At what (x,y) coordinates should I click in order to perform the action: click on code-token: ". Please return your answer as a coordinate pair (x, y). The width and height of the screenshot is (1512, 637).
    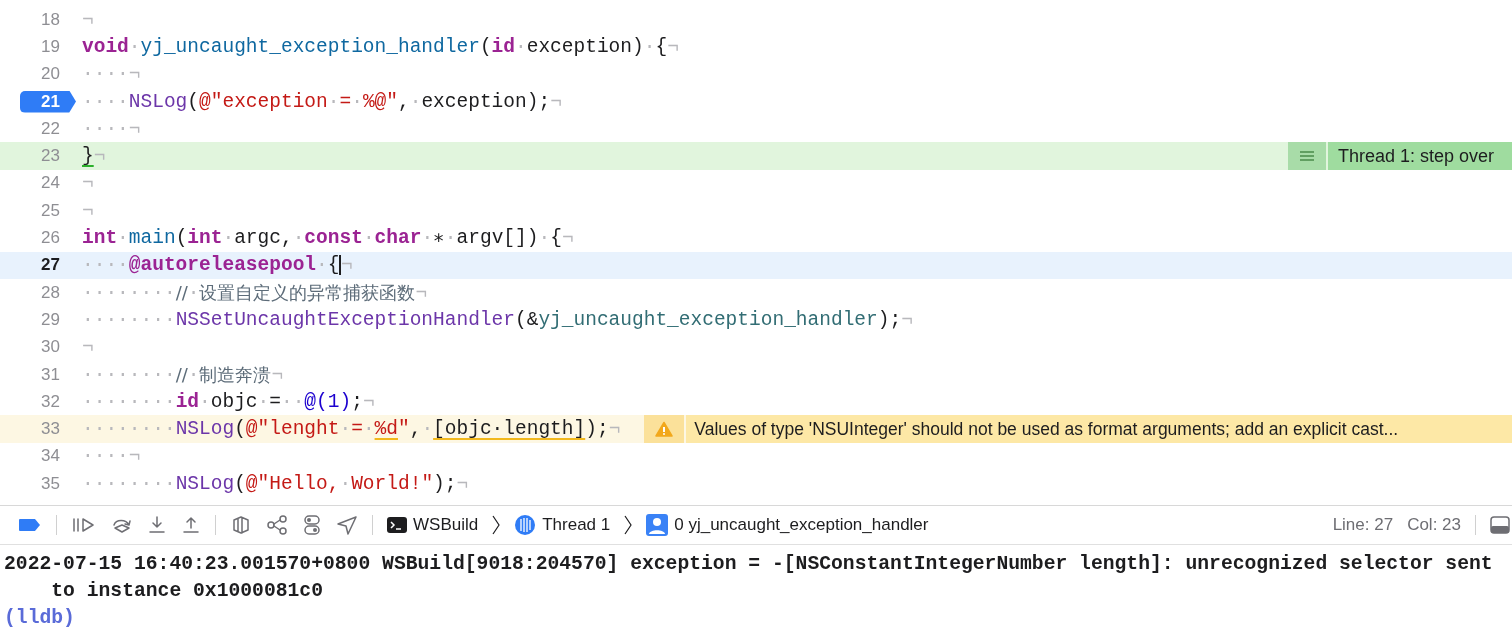
    Looking at the image, I should click on (404, 429).